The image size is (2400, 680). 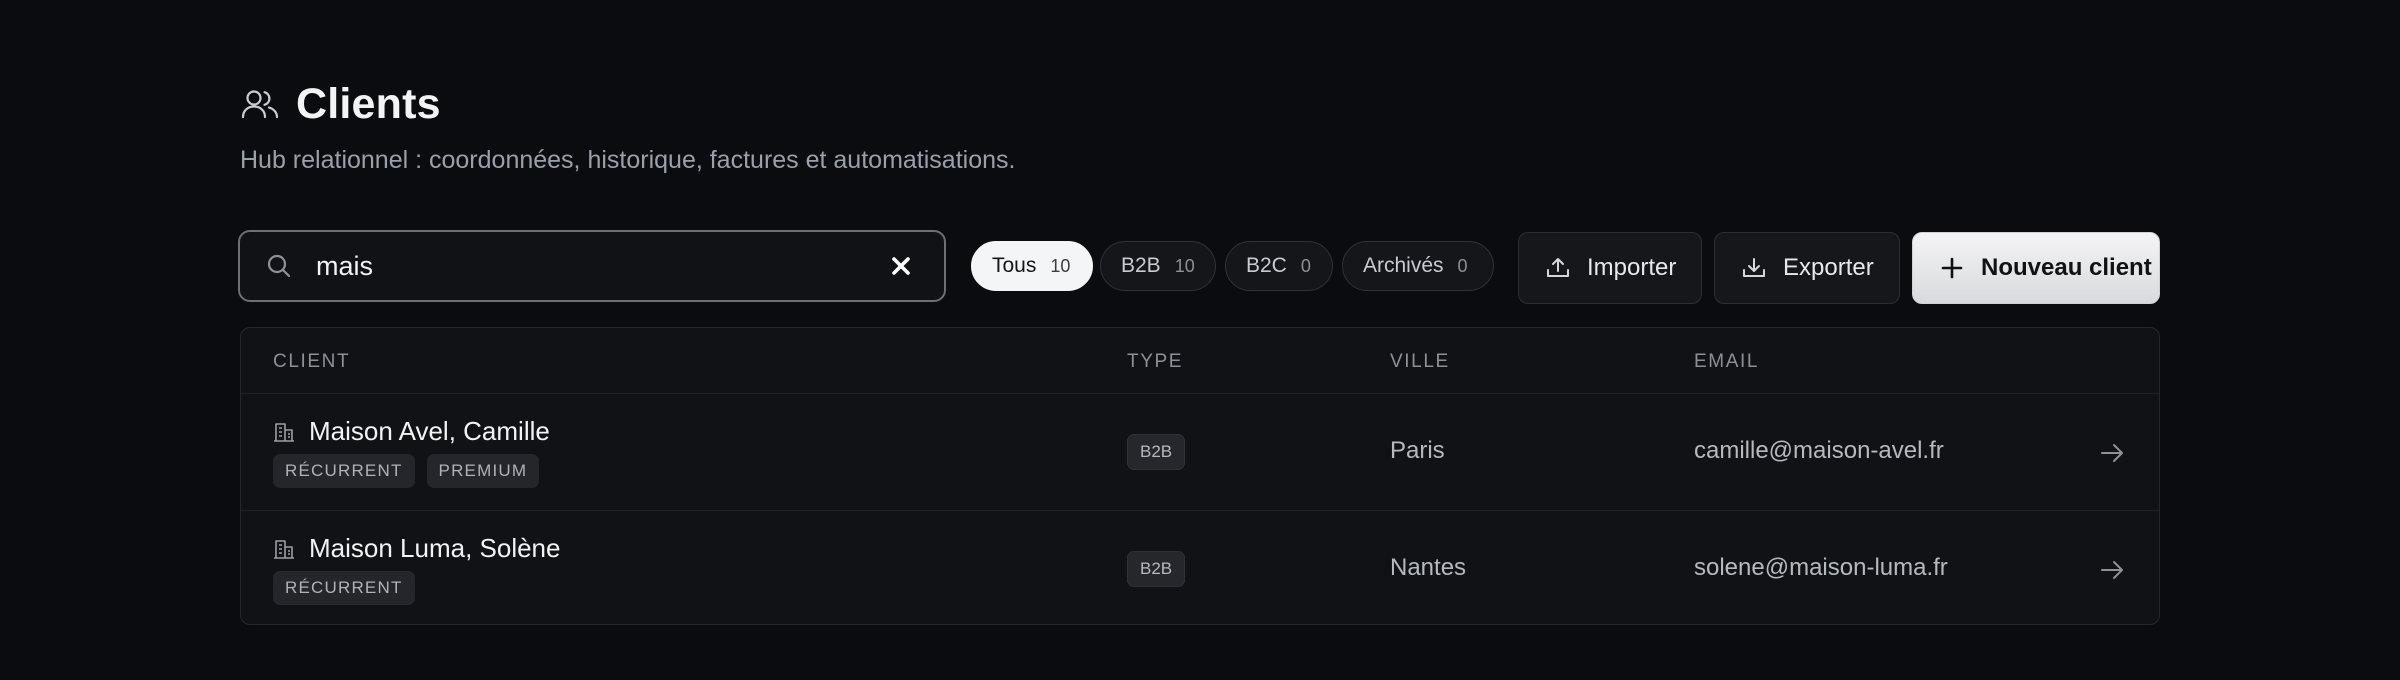 What do you see at coordinates (279, 266) in the screenshot?
I see `search-icon` at bounding box center [279, 266].